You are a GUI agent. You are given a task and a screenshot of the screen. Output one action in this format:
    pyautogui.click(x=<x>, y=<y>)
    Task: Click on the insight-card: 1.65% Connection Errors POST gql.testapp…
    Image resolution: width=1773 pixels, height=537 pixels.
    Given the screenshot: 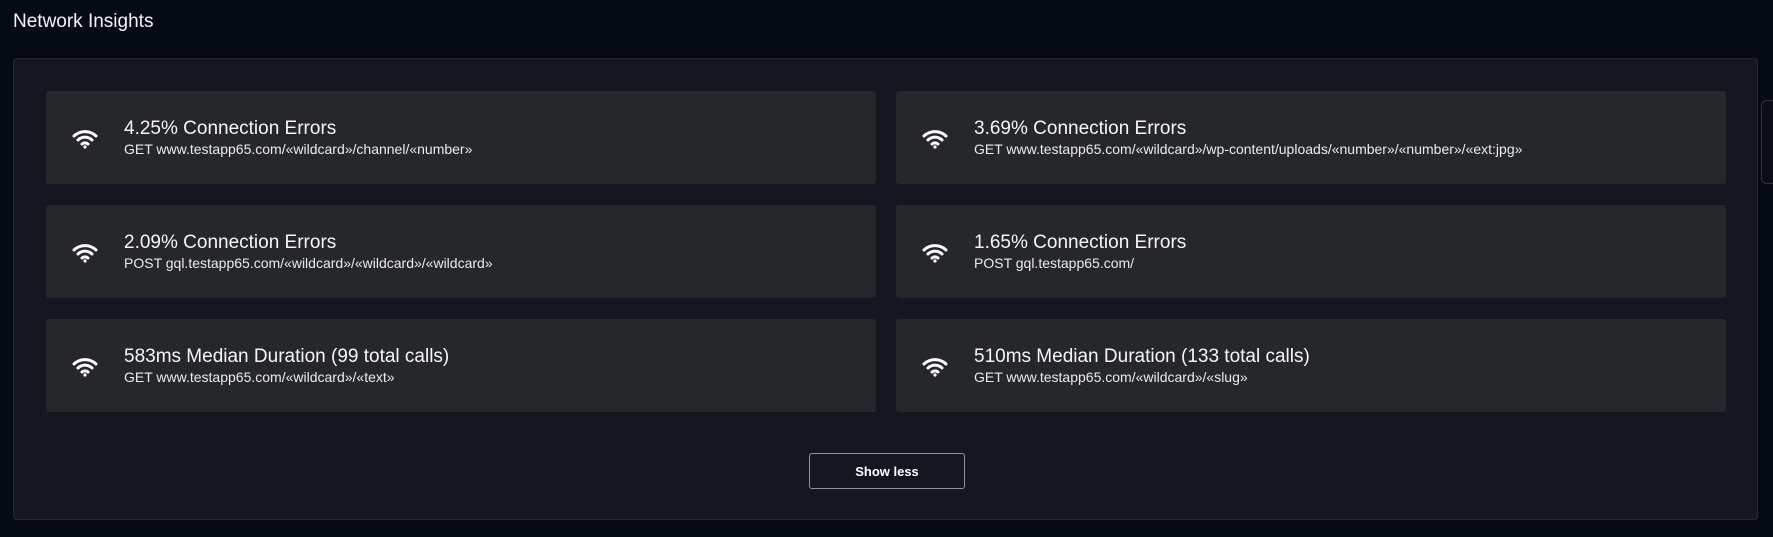 What is the action you would take?
    pyautogui.click(x=1311, y=251)
    